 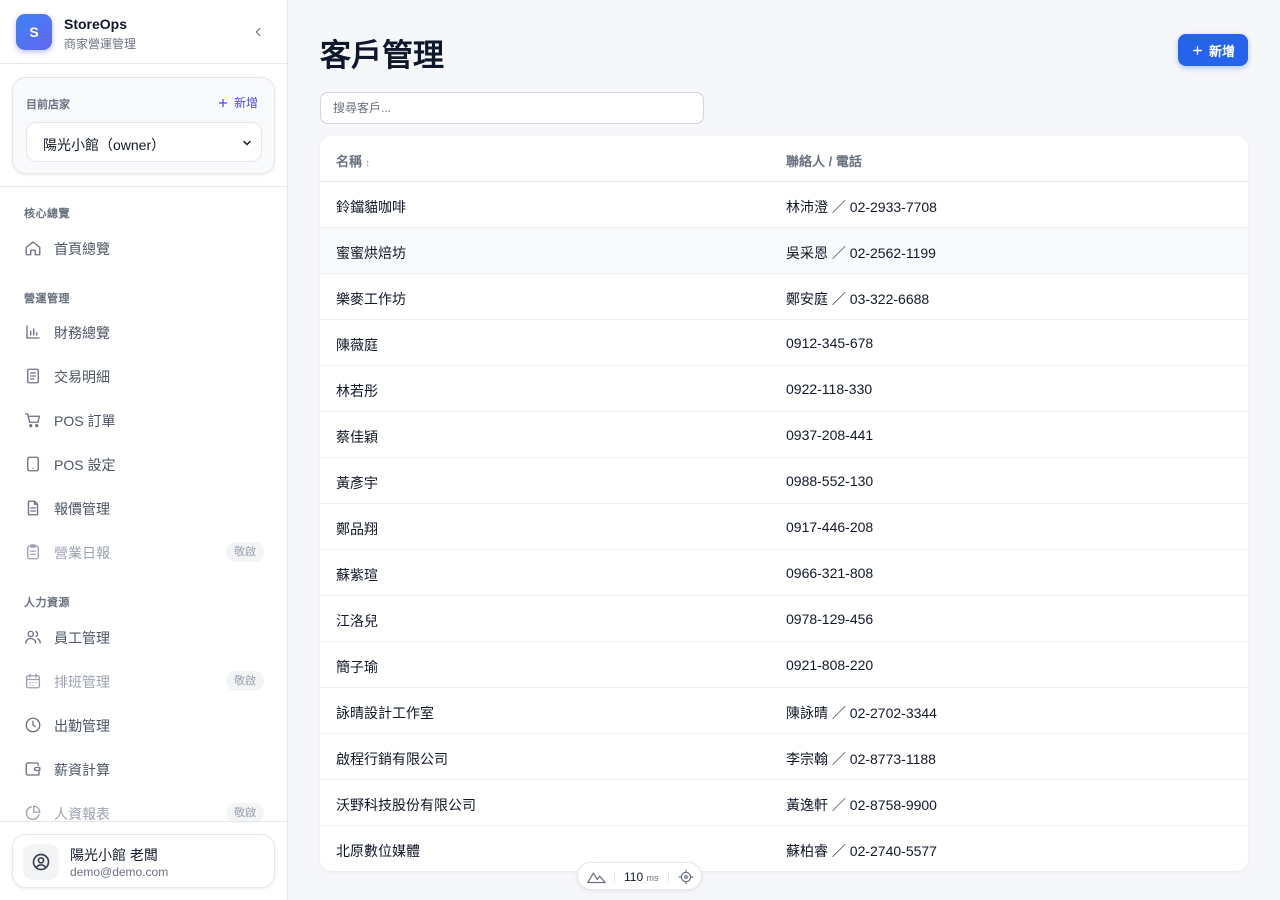 I want to click on user-email: demo@demo.com, so click(x=119, y=872).